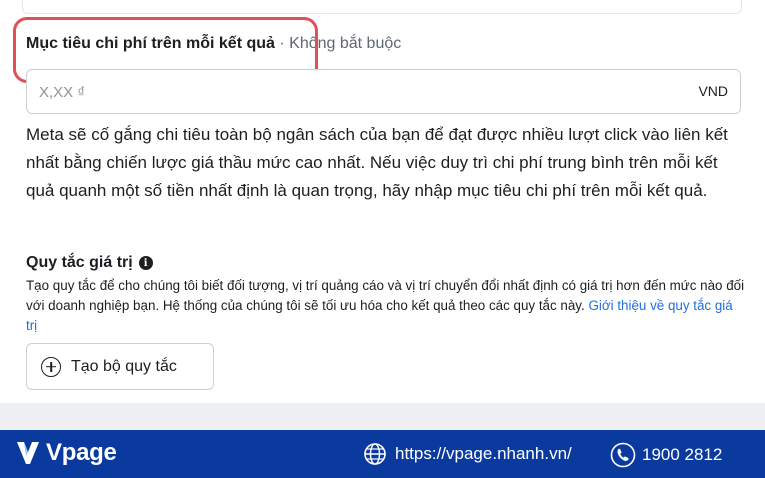  What do you see at coordinates (382, 7) in the screenshot?
I see `previous-section-edge` at bounding box center [382, 7].